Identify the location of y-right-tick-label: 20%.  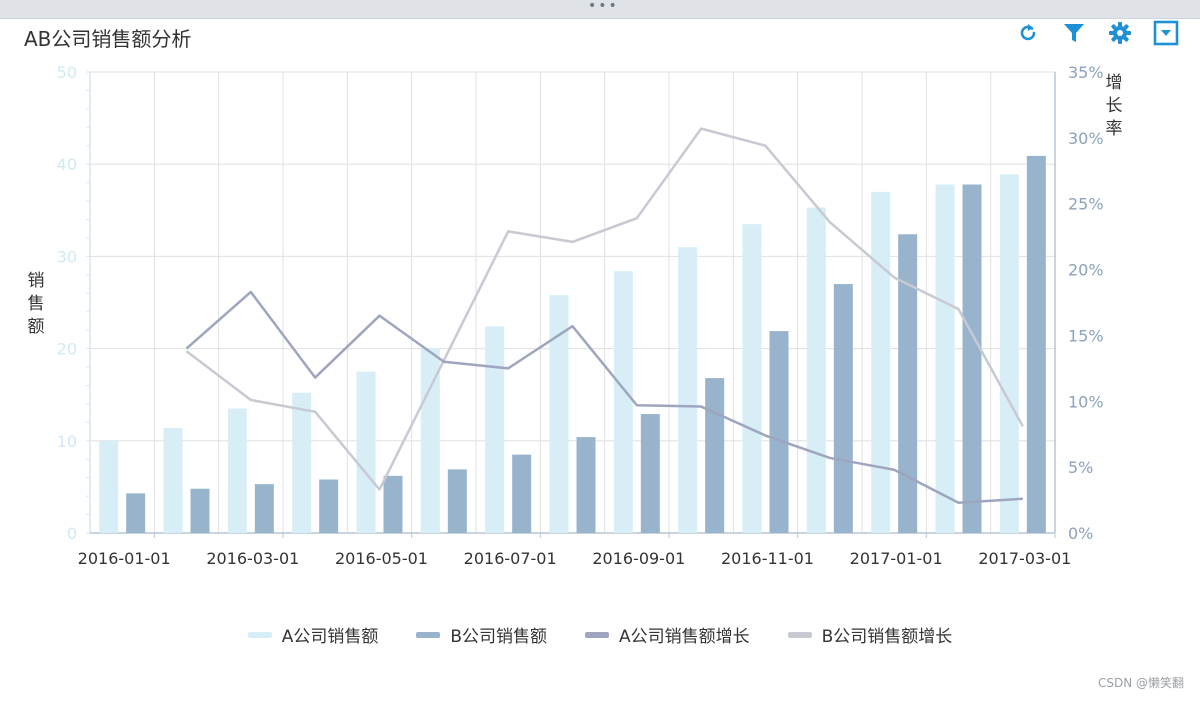
(1086, 270).